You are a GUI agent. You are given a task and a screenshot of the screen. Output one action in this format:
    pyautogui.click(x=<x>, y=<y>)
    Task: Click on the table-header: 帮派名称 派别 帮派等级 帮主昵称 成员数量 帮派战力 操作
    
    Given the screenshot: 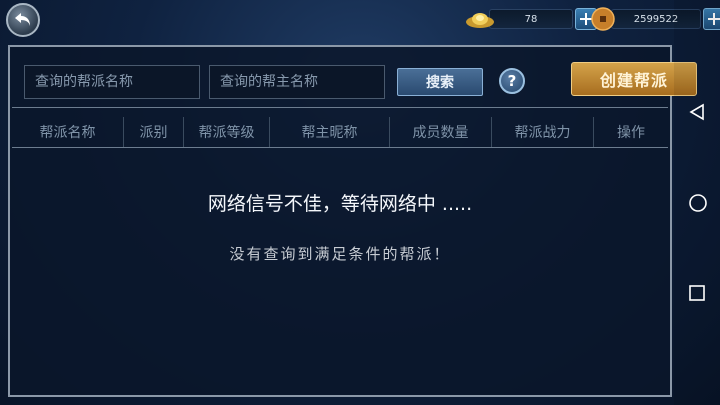 What is the action you would take?
    pyautogui.click(x=340, y=132)
    